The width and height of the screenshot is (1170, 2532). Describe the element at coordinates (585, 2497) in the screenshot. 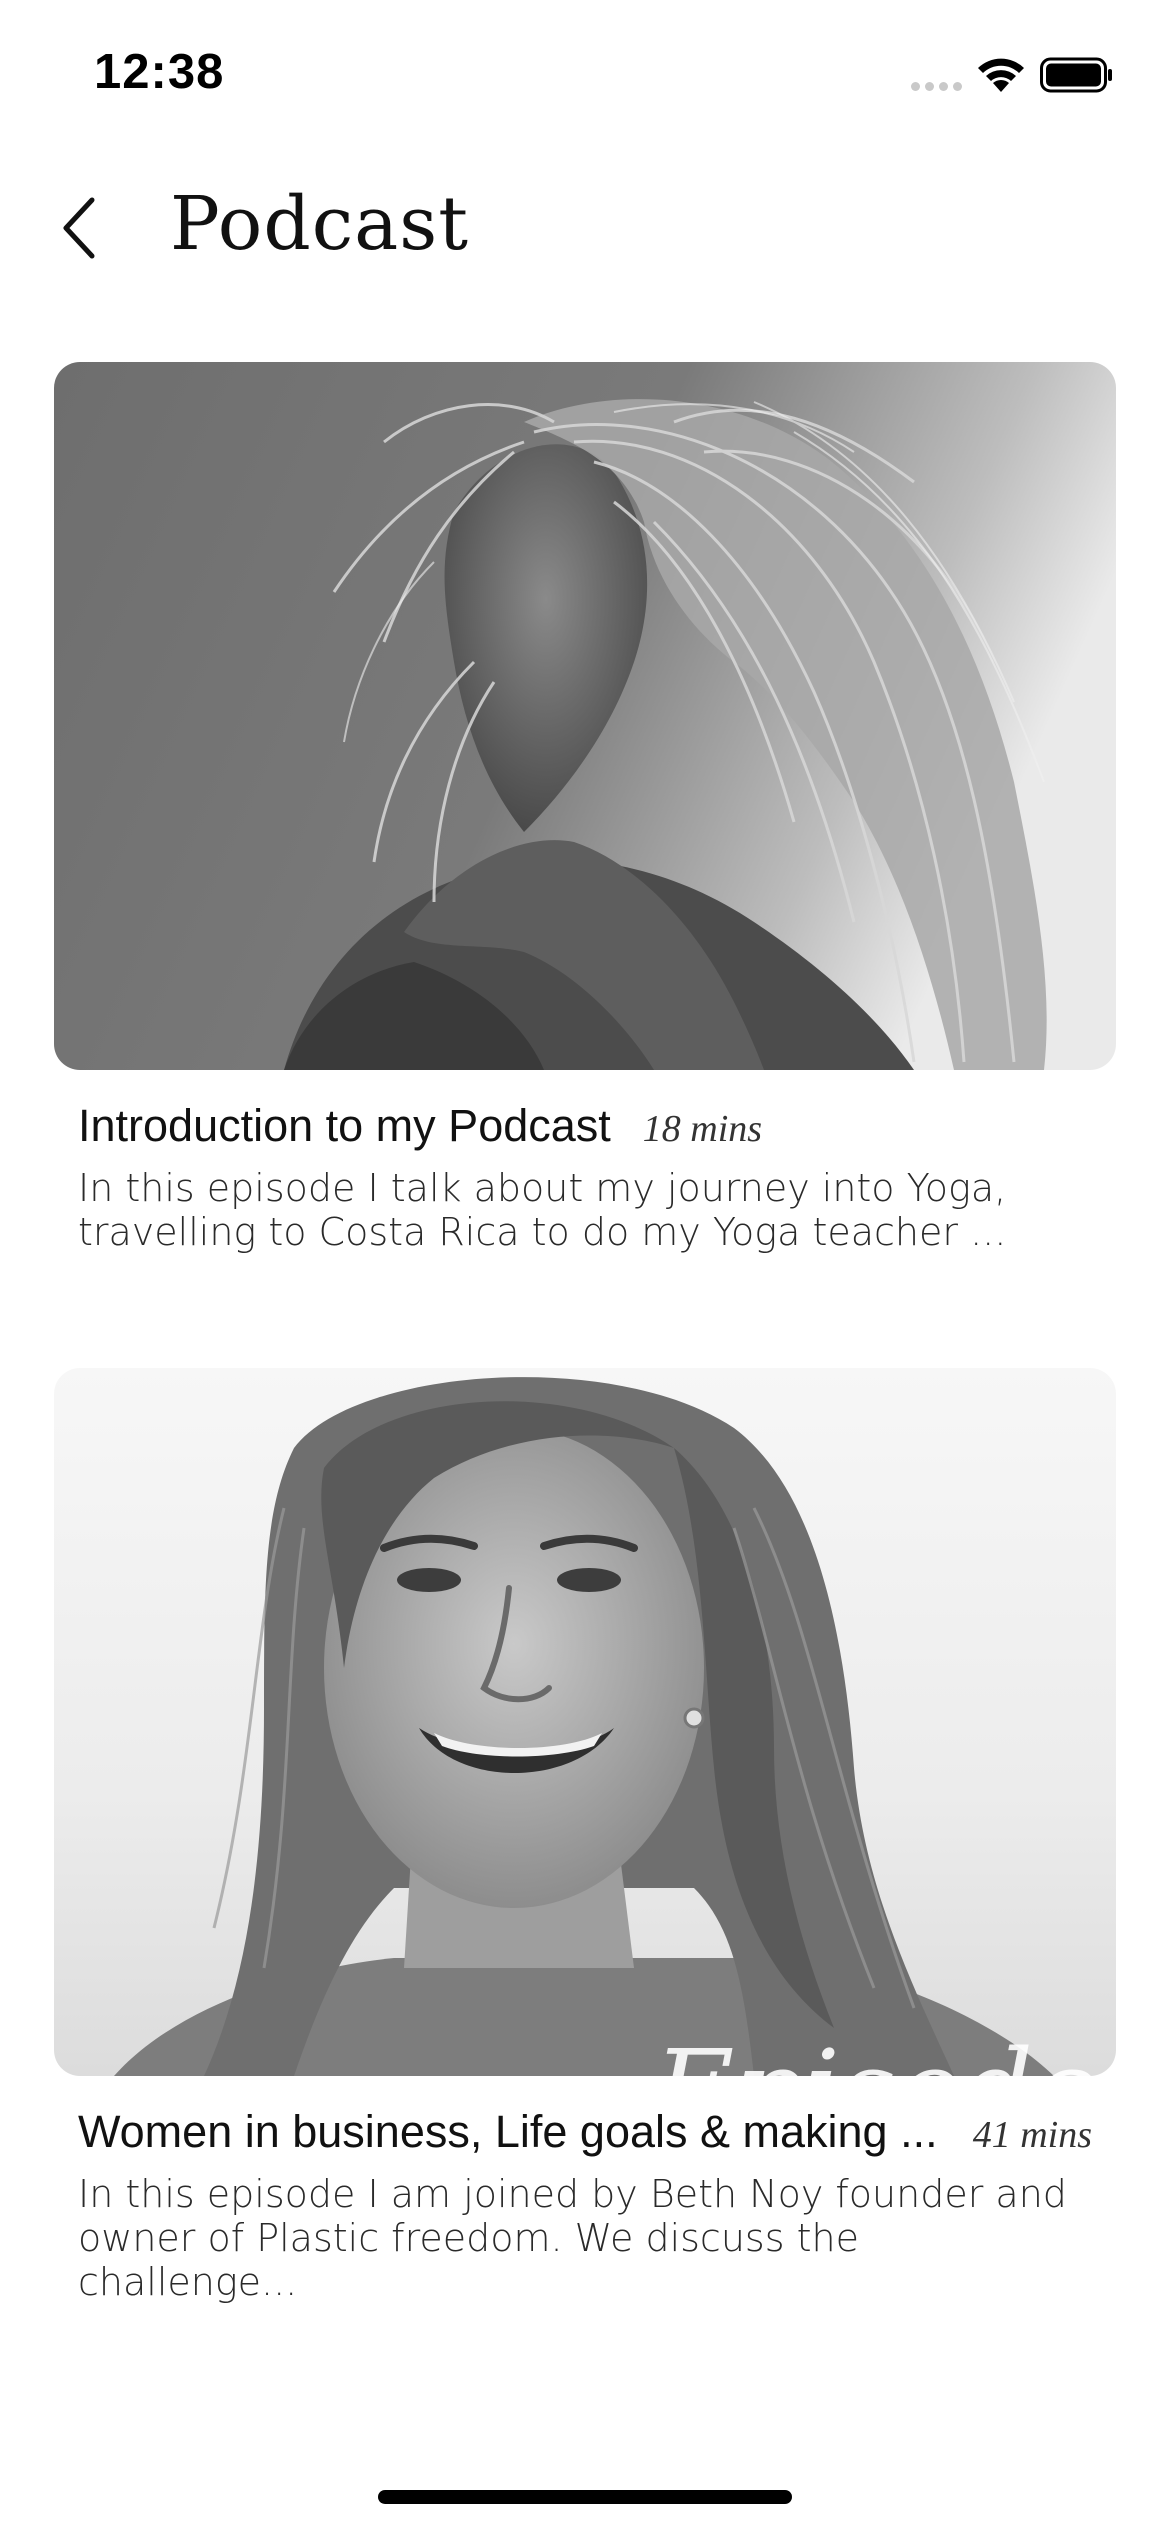

I see `home-indicator` at that location.